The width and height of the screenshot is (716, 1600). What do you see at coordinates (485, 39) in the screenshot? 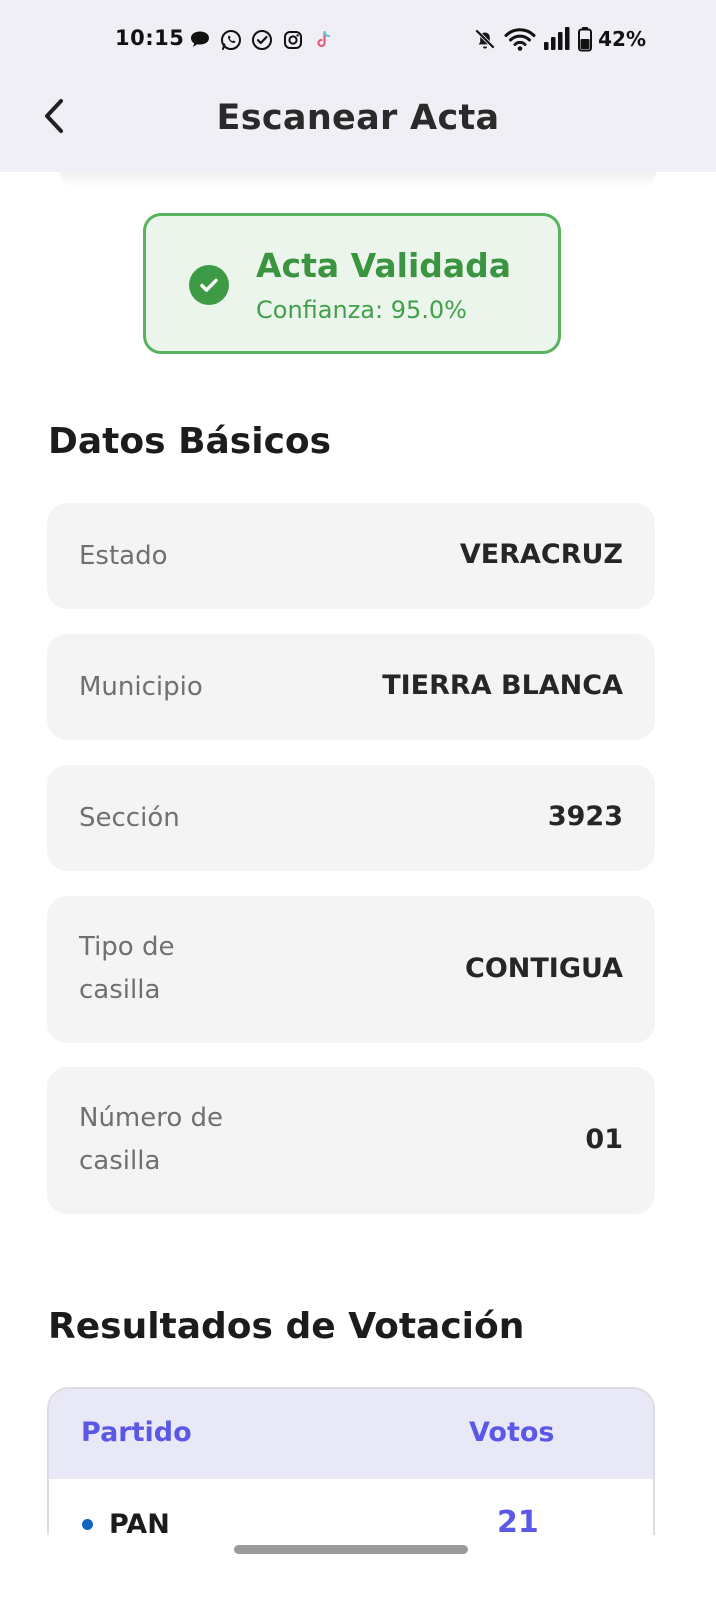
I see `bell-off-icon` at bounding box center [485, 39].